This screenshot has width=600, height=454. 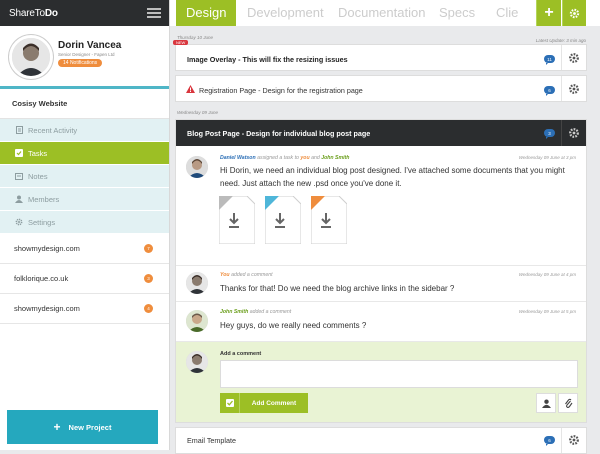 I want to click on mention-user-button, so click(x=546, y=403).